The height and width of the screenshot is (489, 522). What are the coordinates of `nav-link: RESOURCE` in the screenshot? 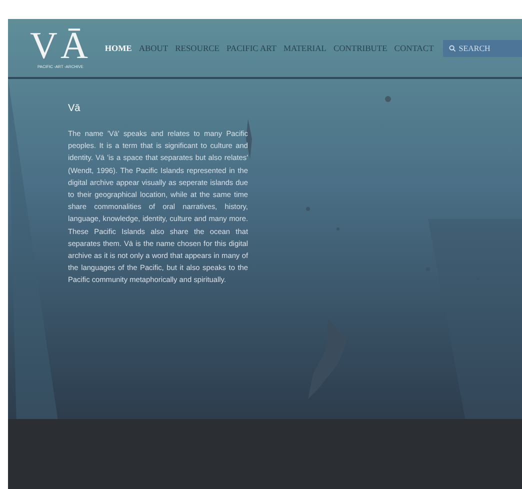 It's located at (197, 48).